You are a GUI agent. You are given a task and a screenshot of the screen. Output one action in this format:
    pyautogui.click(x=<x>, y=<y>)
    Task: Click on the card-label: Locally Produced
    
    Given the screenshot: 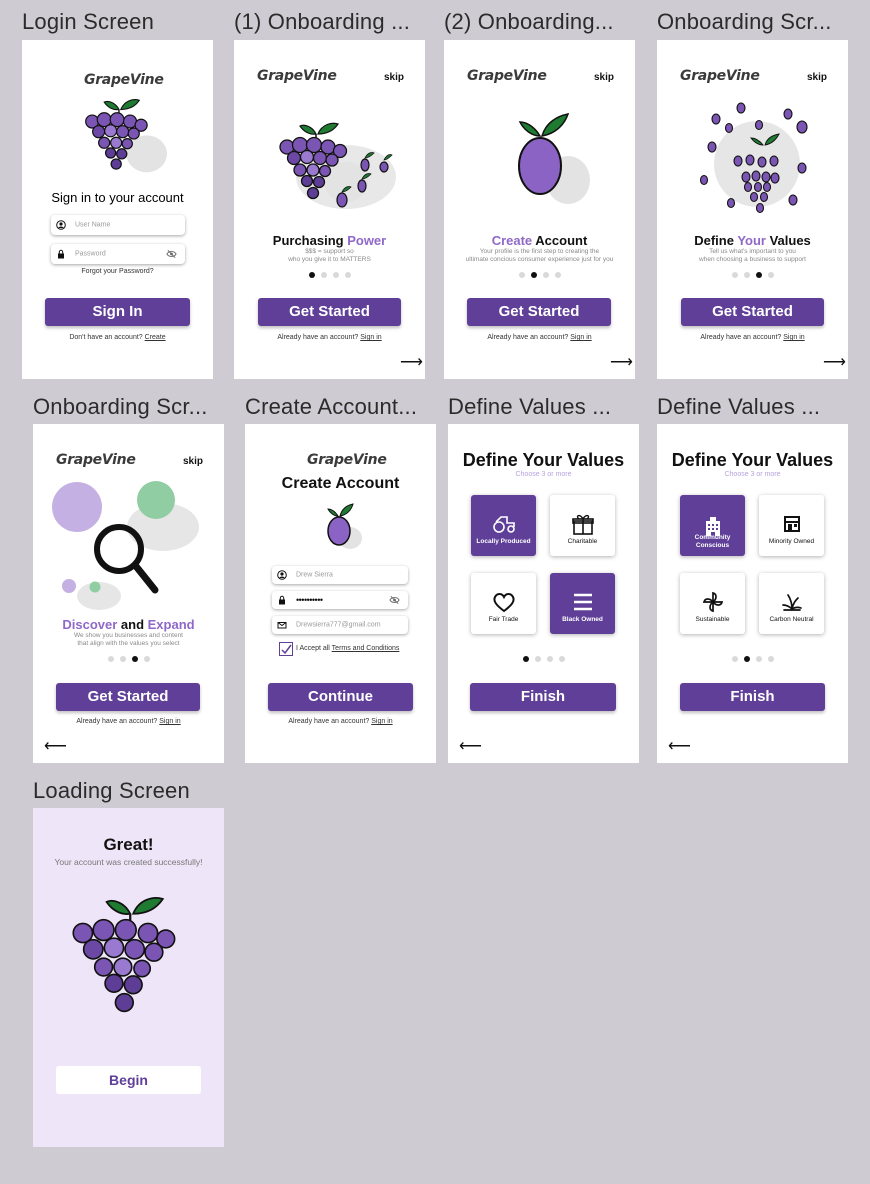 What is the action you would take?
    pyautogui.click(x=503, y=541)
    